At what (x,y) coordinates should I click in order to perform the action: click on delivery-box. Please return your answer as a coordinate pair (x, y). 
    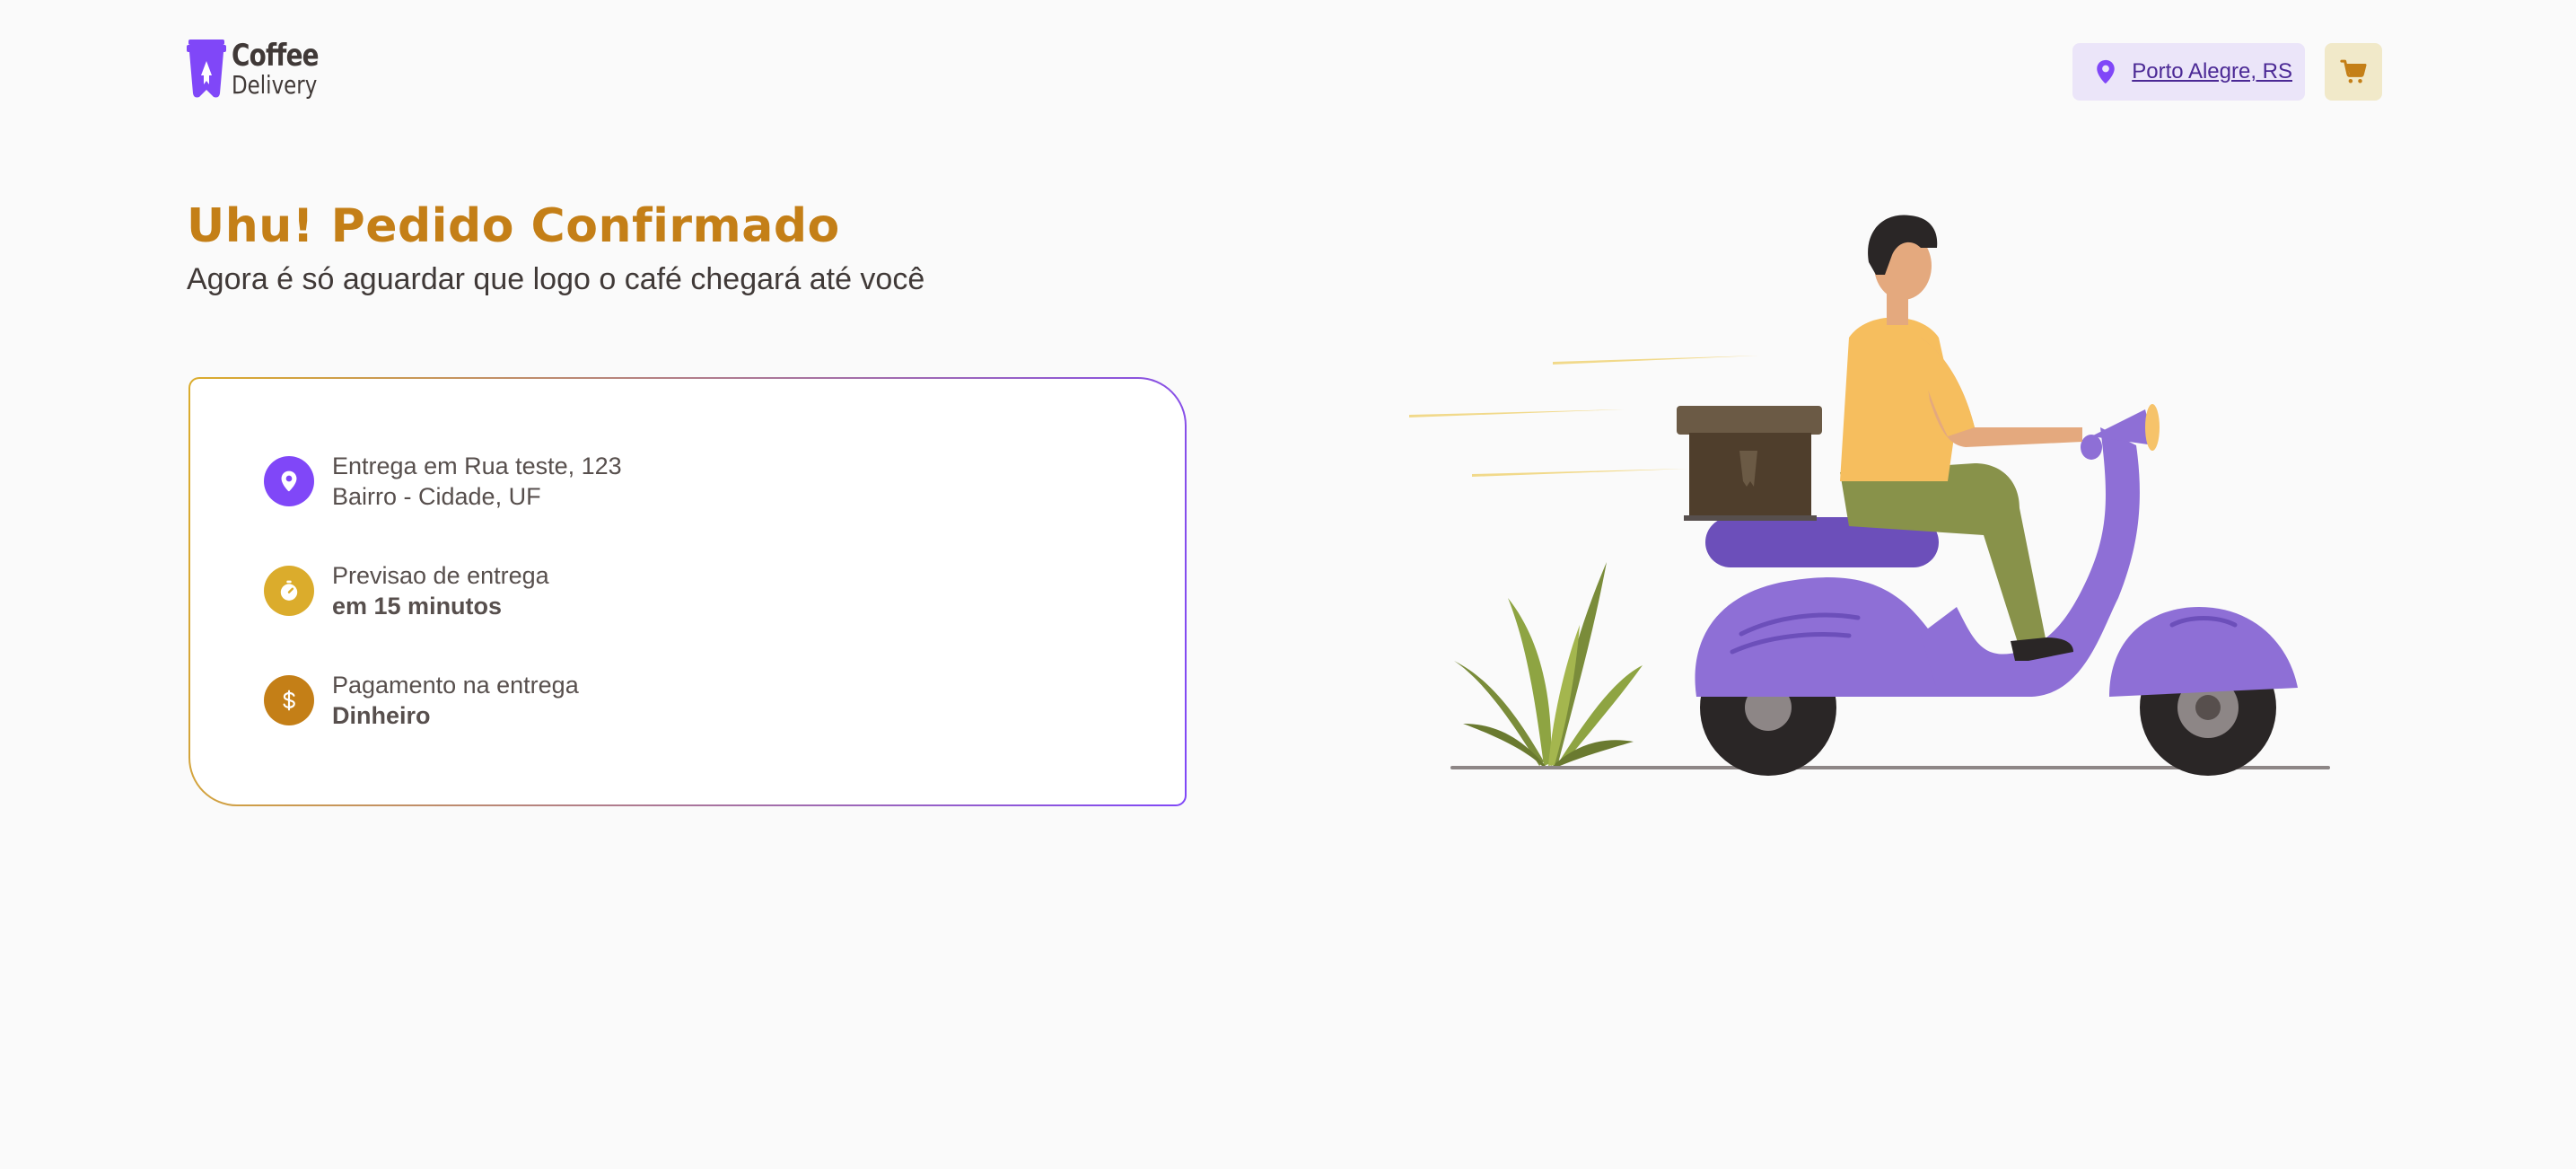
    Looking at the image, I should click on (1749, 463).